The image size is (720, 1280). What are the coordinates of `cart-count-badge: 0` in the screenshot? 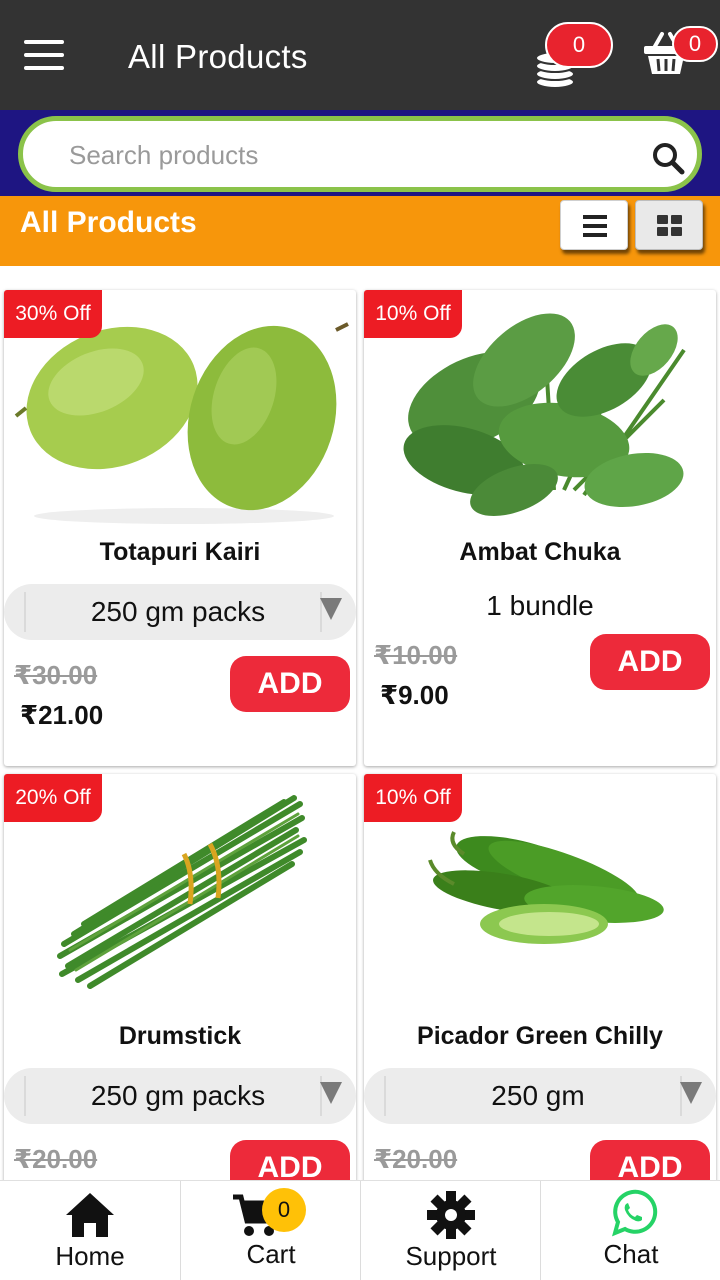 It's located at (695, 44).